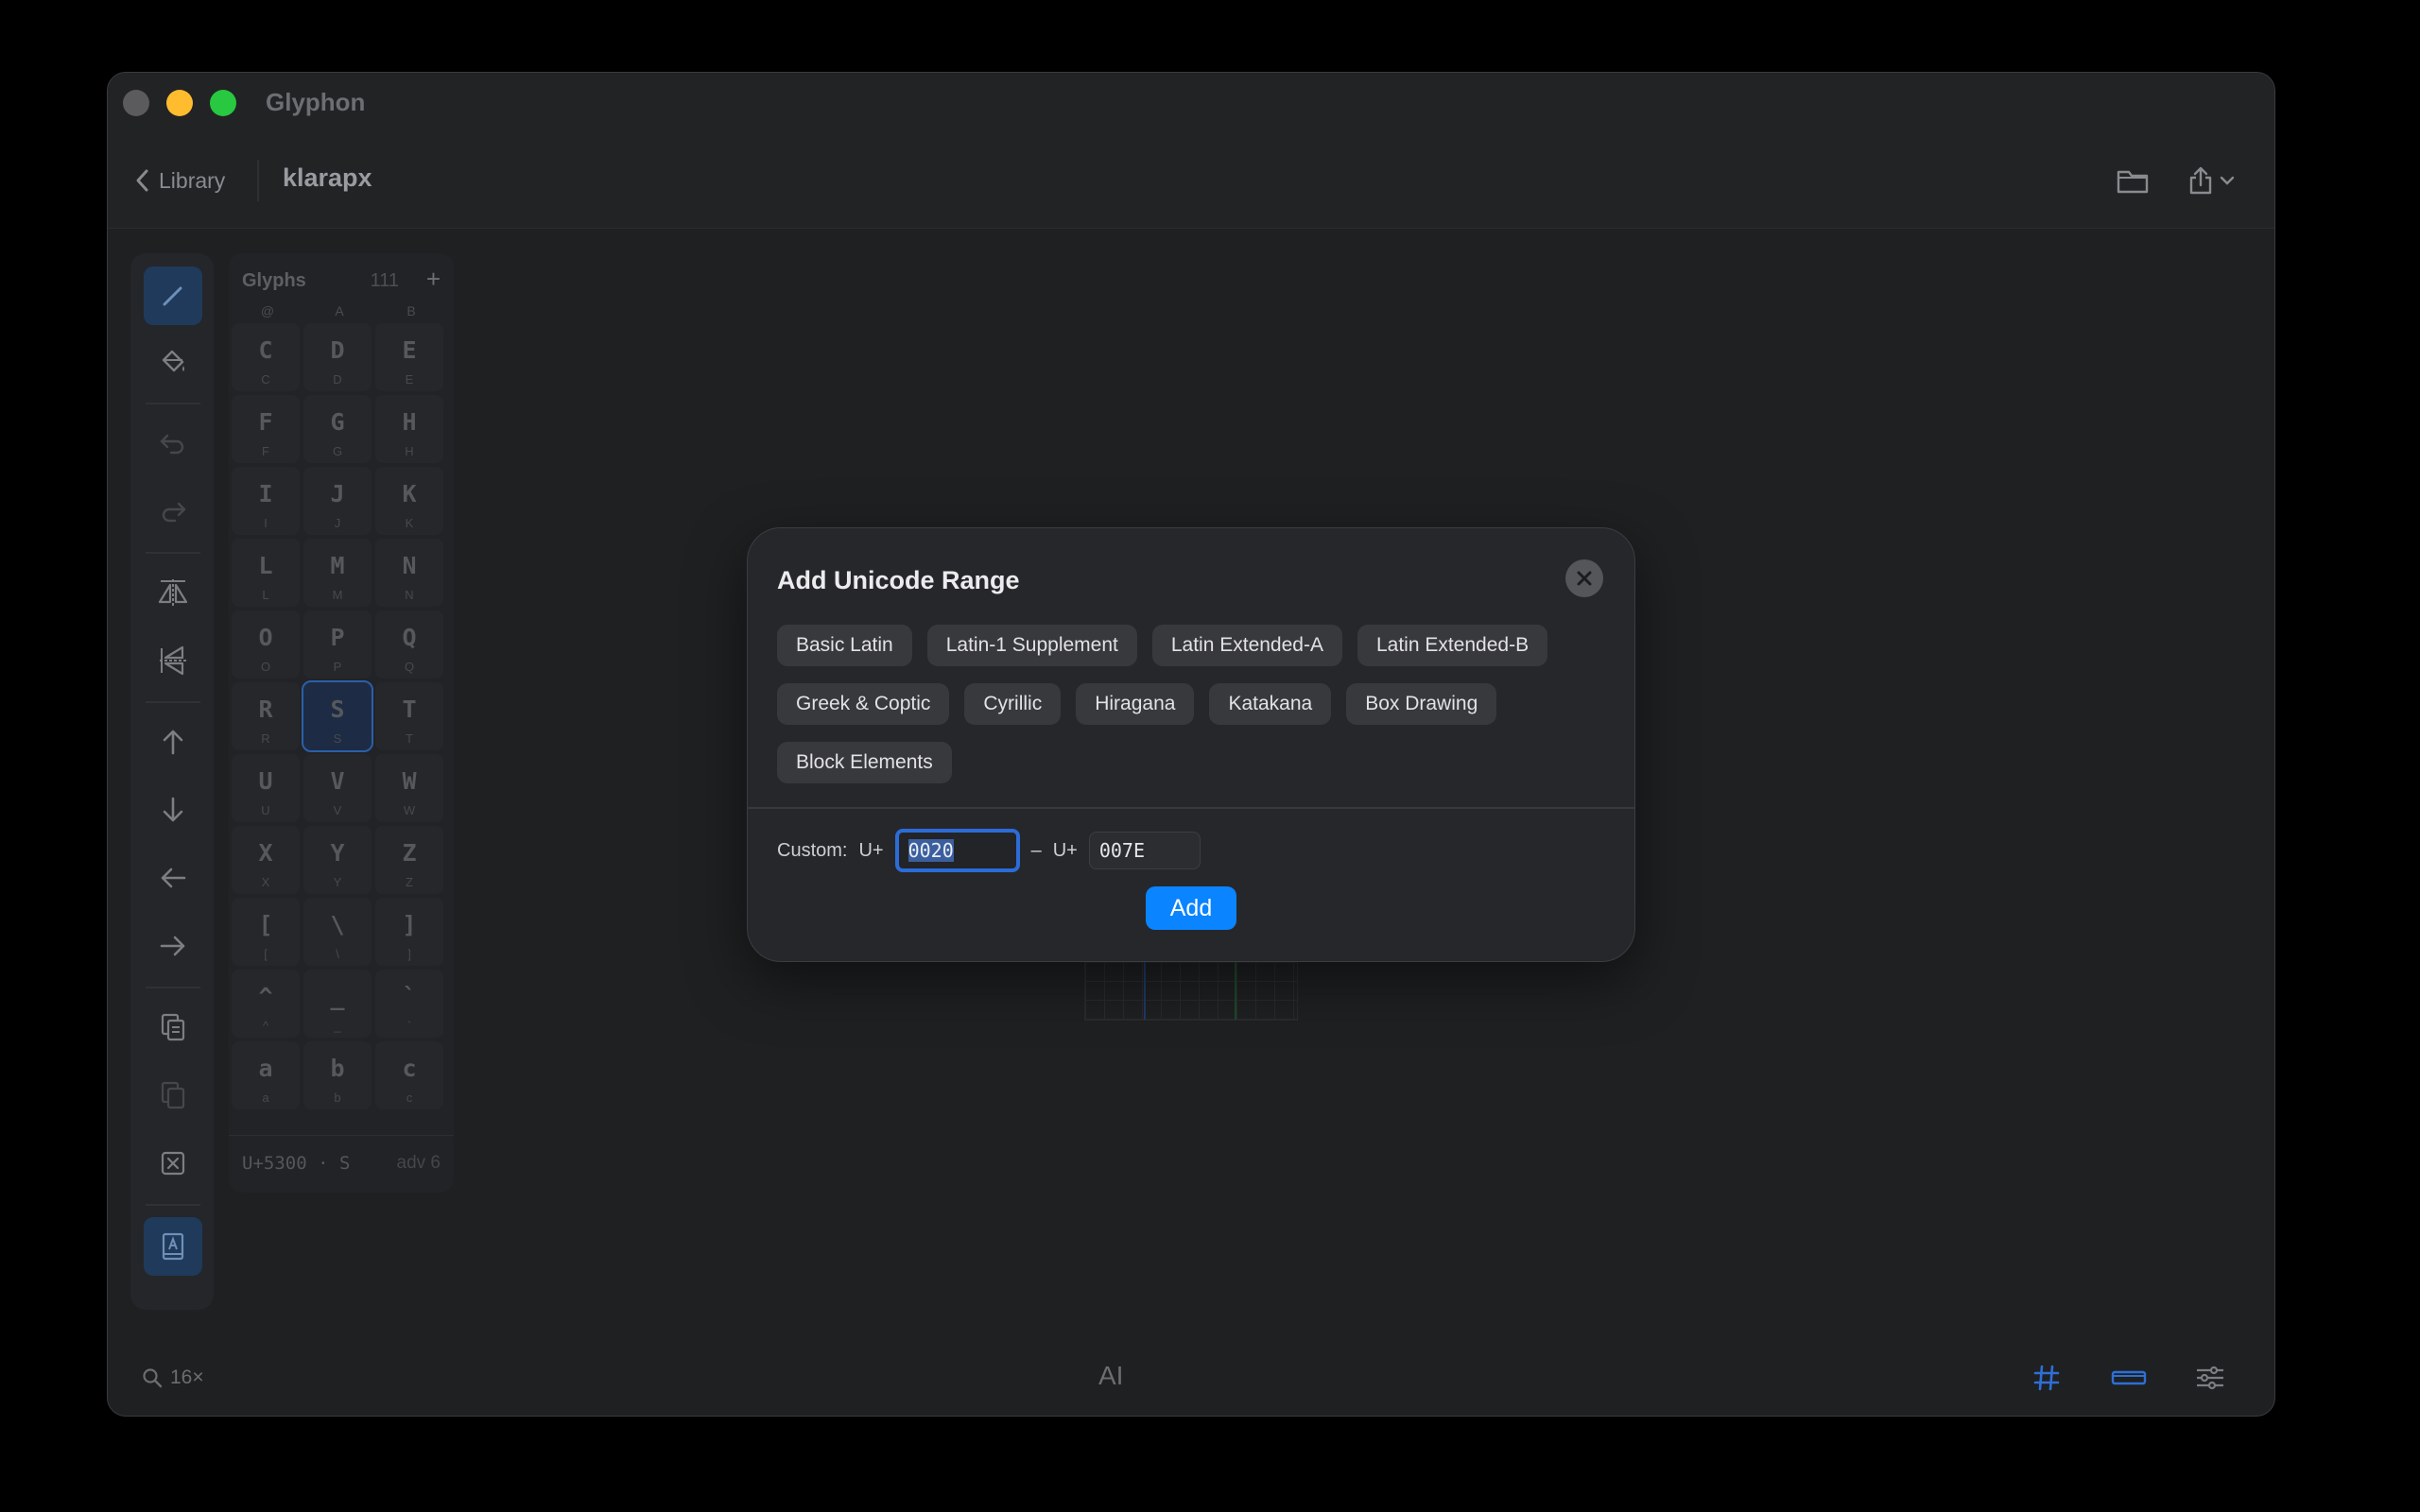 Image resolution: width=2420 pixels, height=1512 pixels. What do you see at coordinates (1191, 1378) in the screenshot?
I see `status-bar: 16× AI` at bounding box center [1191, 1378].